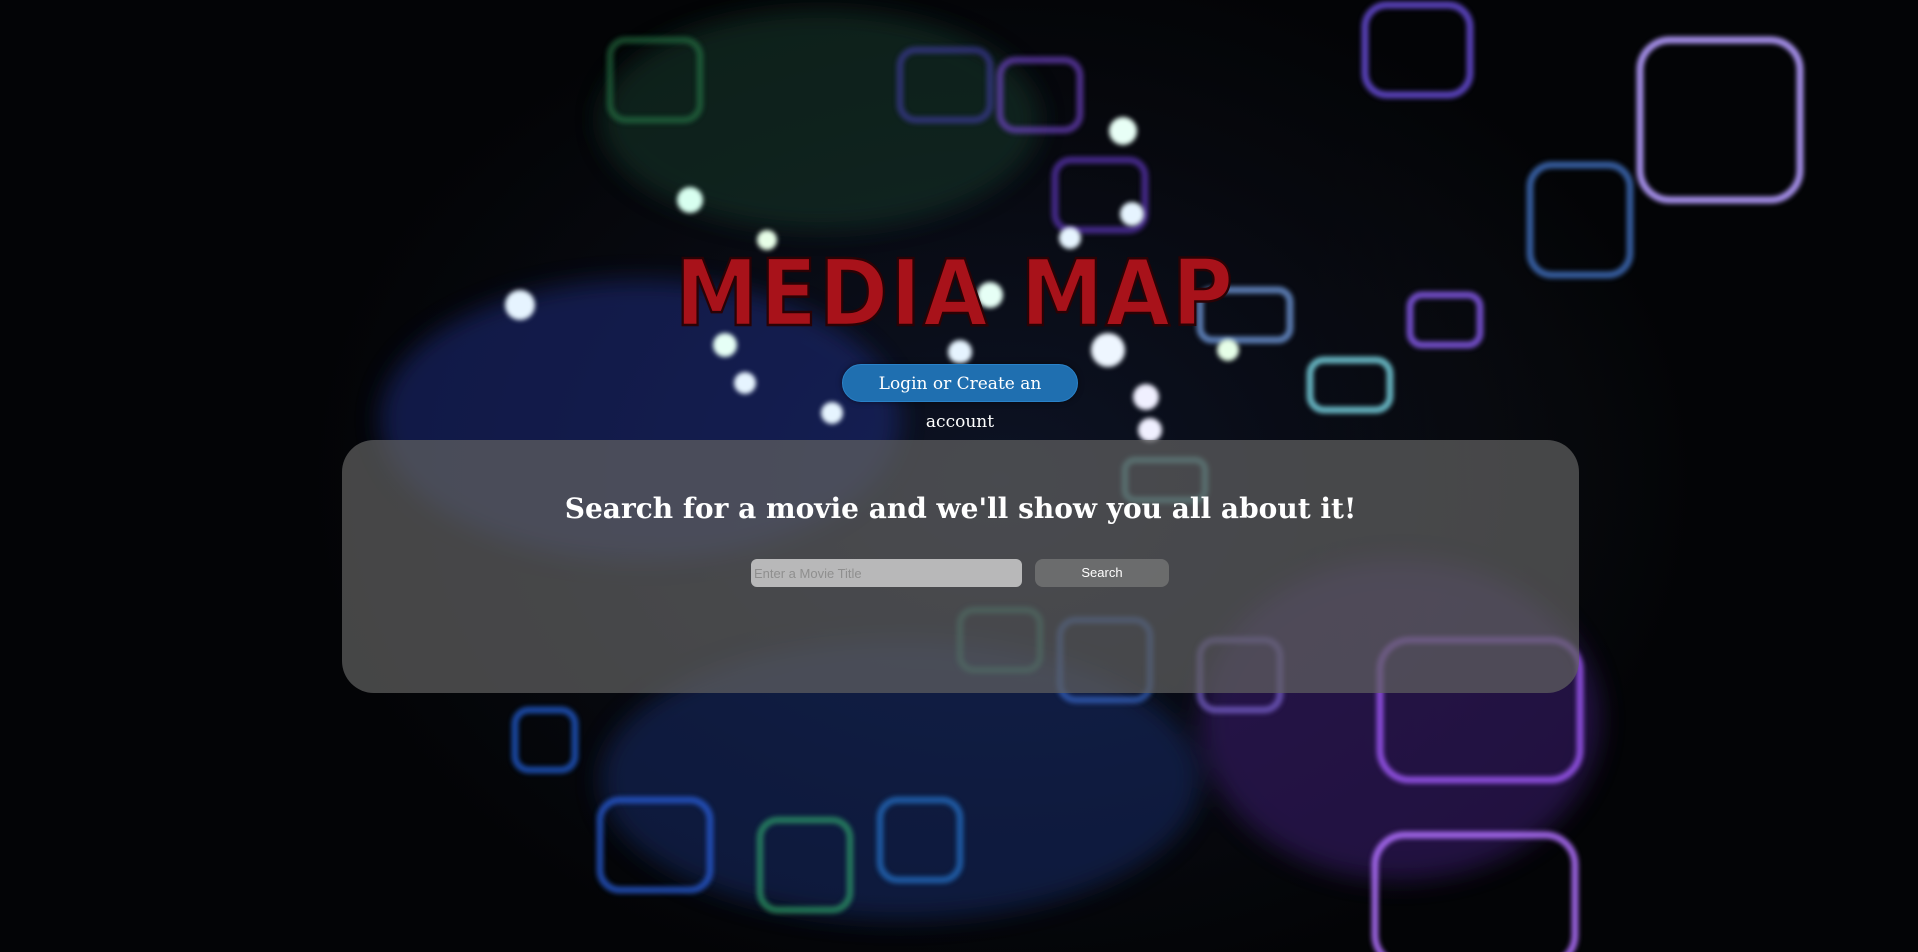  Describe the element at coordinates (955, 290) in the screenshot. I see `logo-text: MEDIA MAP` at that location.